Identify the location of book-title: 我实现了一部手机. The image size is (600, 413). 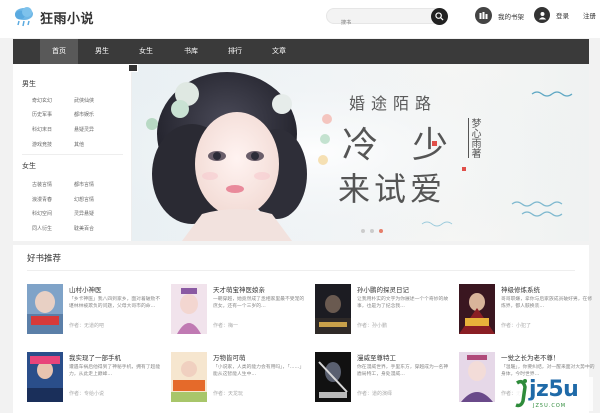
(95, 357).